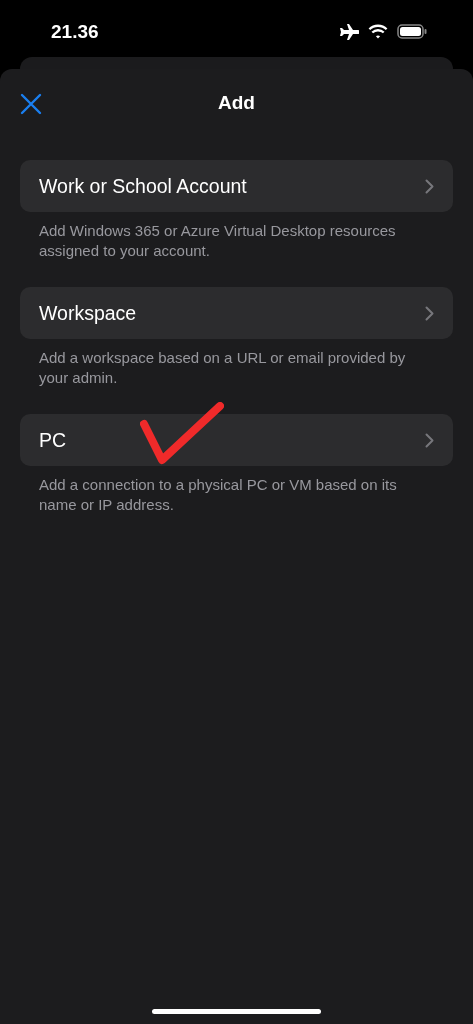  I want to click on close-button, so click(31, 104).